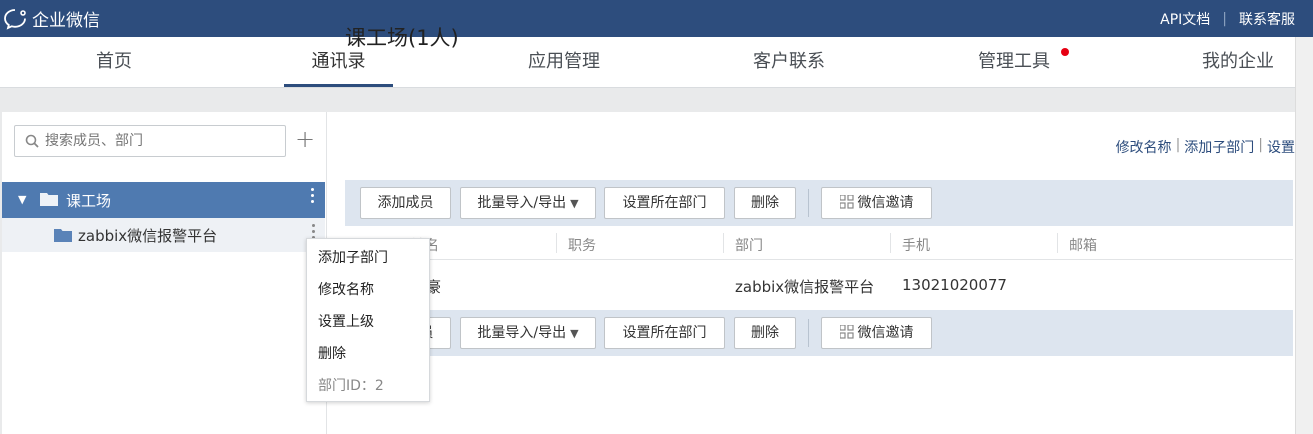 The width and height of the screenshot is (1313, 434). What do you see at coordinates (1227, 19) in the screenshot?
I see `top-links: API文档 | 联系客服` at bounding box center [1227, 19].